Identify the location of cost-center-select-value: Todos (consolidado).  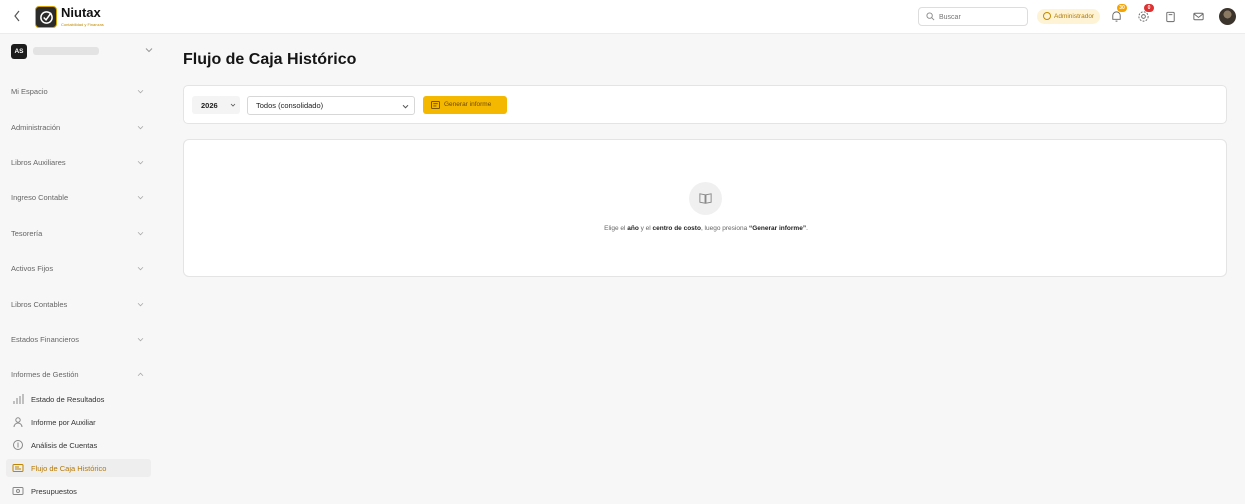
(290, 105).